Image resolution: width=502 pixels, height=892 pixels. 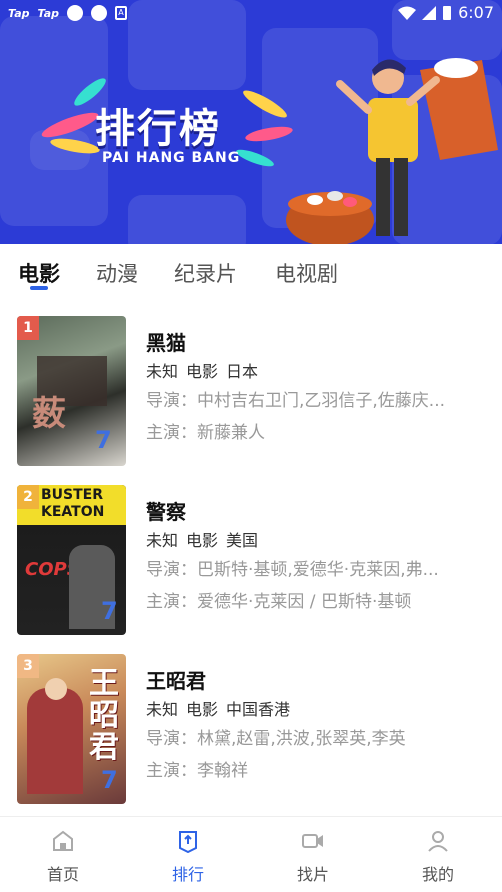 What do you see at coordinates (316, 372) in the screenshot?
I see `item-meta: 未知 电影 日本` at bounding box center [316, 372].